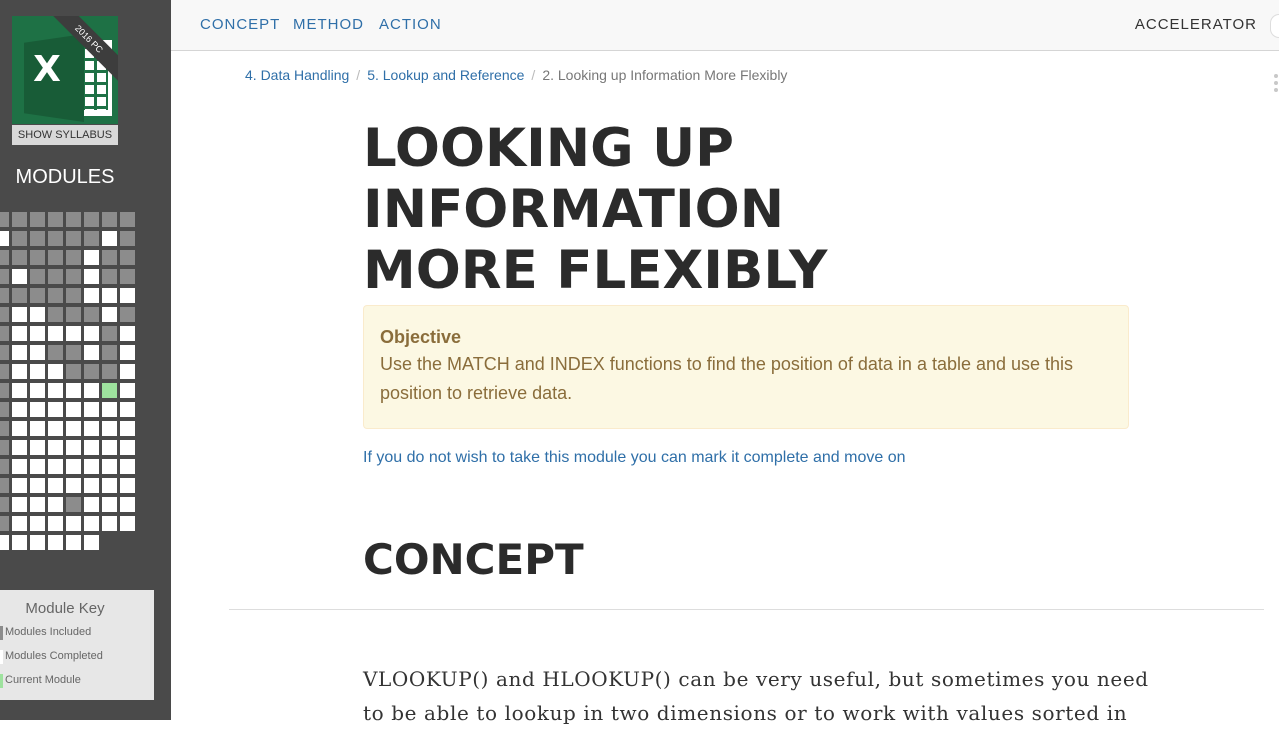 This screenshot has width=1279, height=730. What do you see at coordinates (65, 135) in the screenshot?
I see `show-syllabus-button: SHOW SYLLABUS` at bounding box center [65, 135].